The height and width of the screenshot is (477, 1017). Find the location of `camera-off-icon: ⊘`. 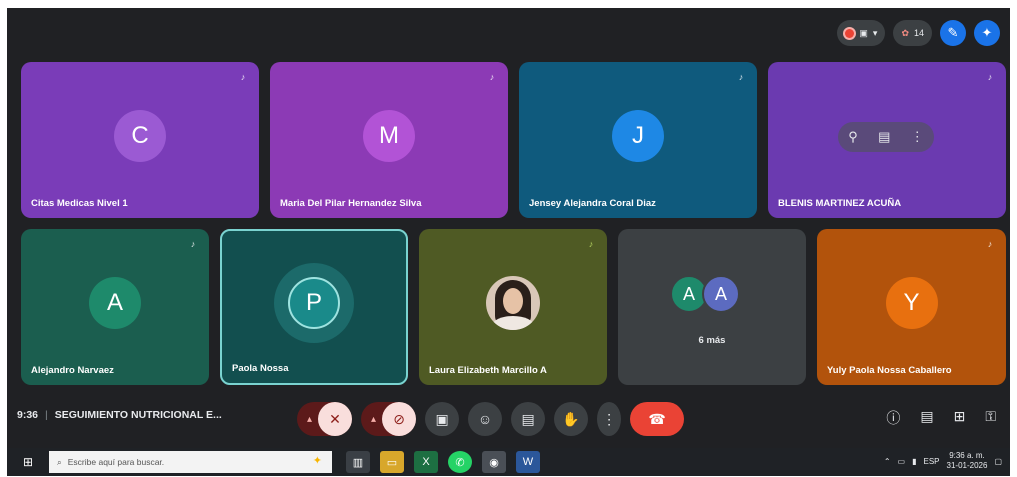

camera-off-icon: ⊘ is located at coordinates (399, 418).